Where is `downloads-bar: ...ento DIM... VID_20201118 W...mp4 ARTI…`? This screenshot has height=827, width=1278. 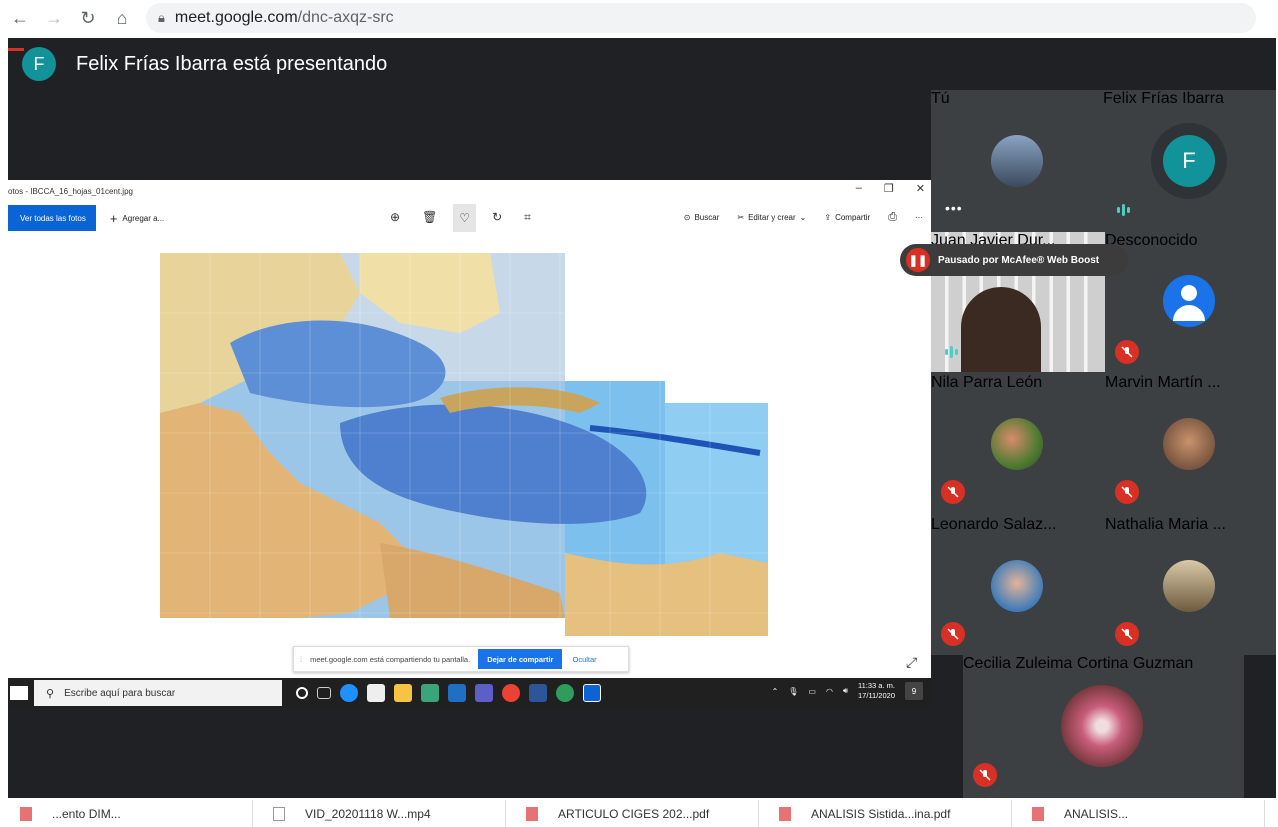 downloads-bar: ...ento DIM... VID_20201118 W...mp4 ARTI… is located at coordinates (639, 813).